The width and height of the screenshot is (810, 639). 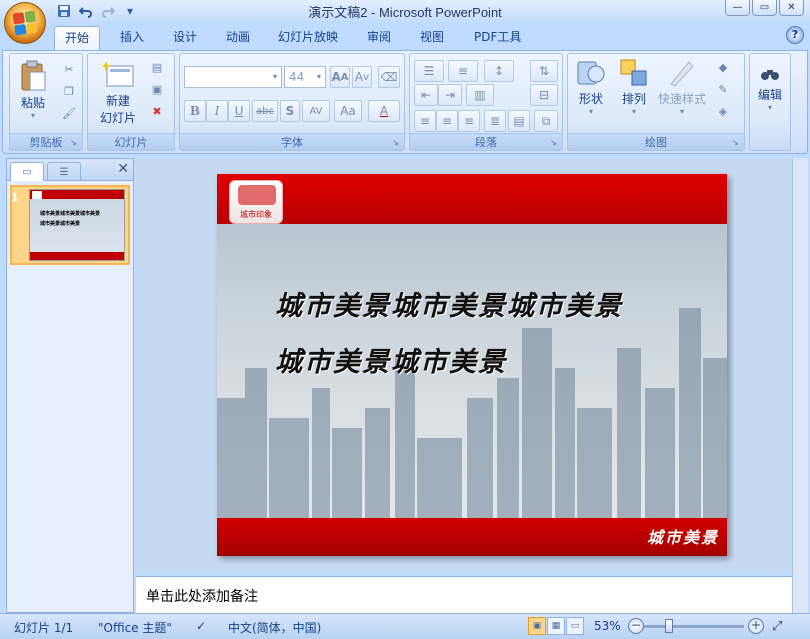 What do you see at coordinates (555, 143) in the screenshot?
I see `paragraph-launcher-icon: ↘` at bounding box center [555, 143].